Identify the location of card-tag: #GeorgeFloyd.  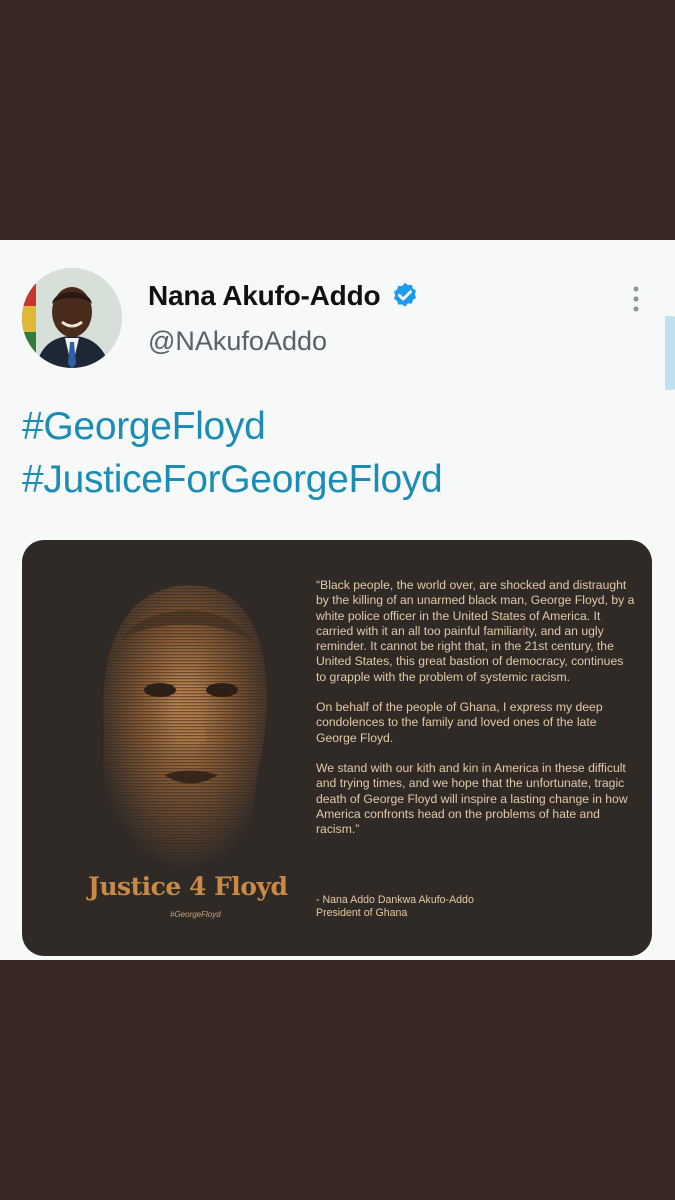
(195, 914).